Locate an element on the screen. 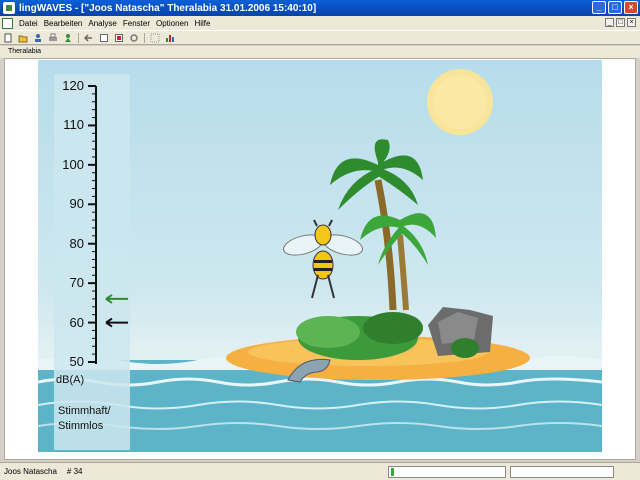 The image size is (640, 480). current-level-marker is located at coordinates (116, 299).